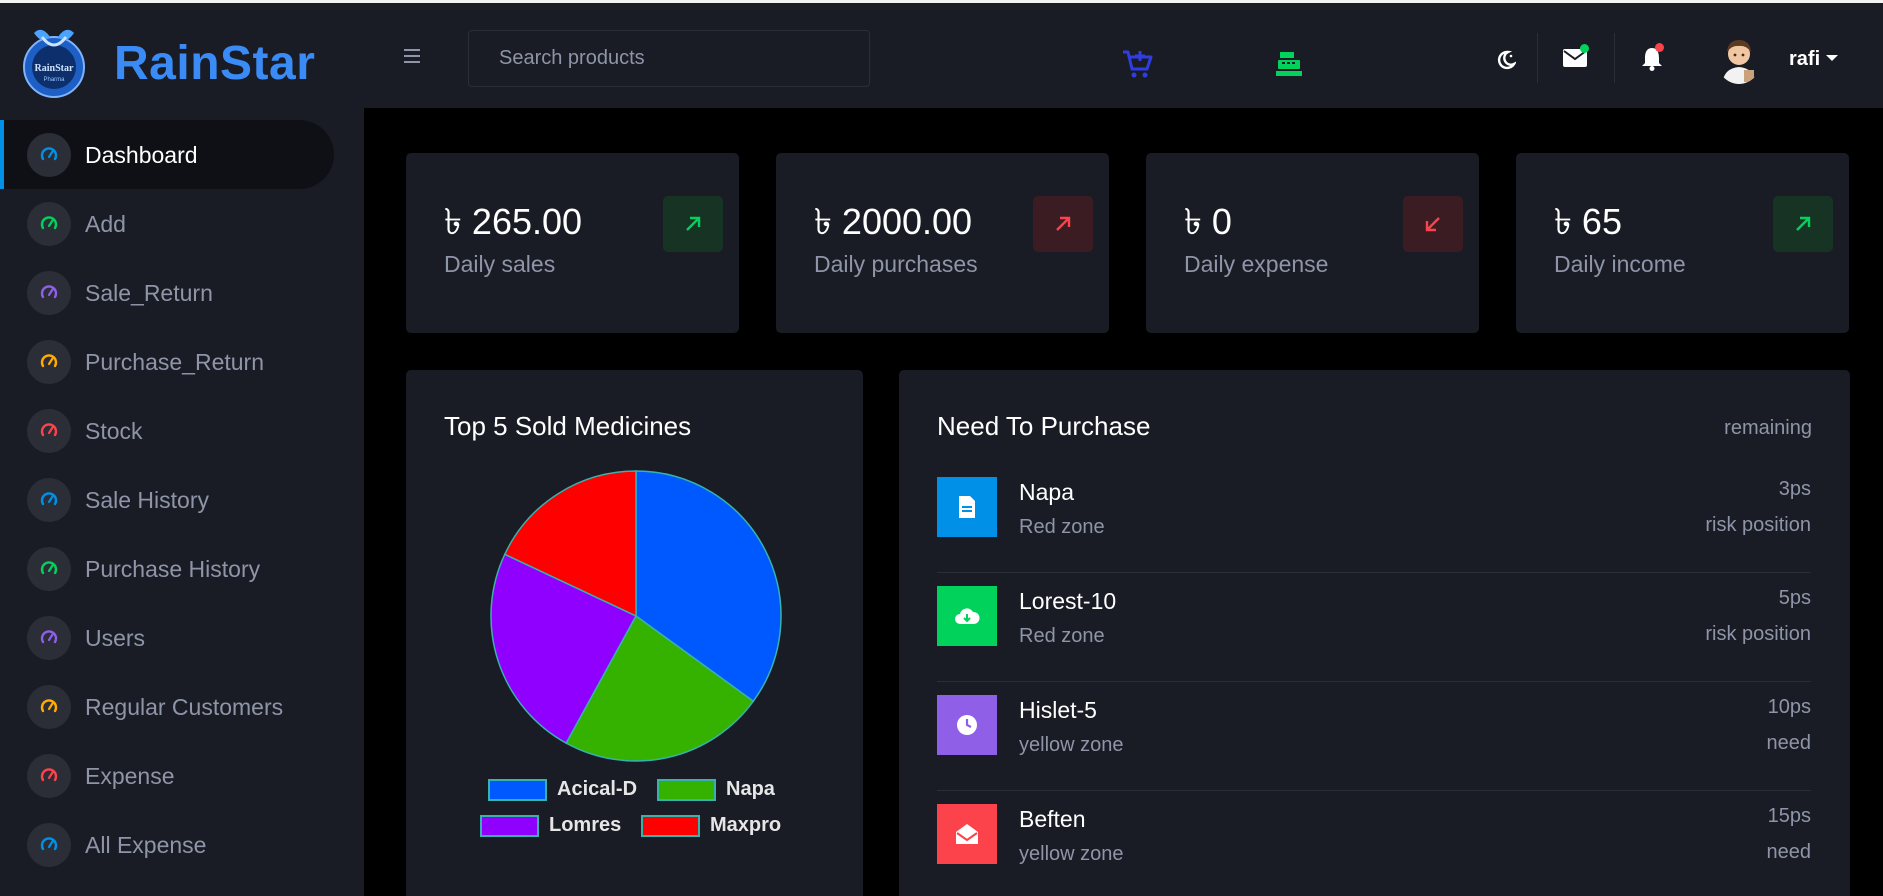 This screenshot has height=896, width=1883. What do you see at coordinates (1804, 59) in the screenshot?
I see `user-name: rafi` at bounding box center [1804, 59].